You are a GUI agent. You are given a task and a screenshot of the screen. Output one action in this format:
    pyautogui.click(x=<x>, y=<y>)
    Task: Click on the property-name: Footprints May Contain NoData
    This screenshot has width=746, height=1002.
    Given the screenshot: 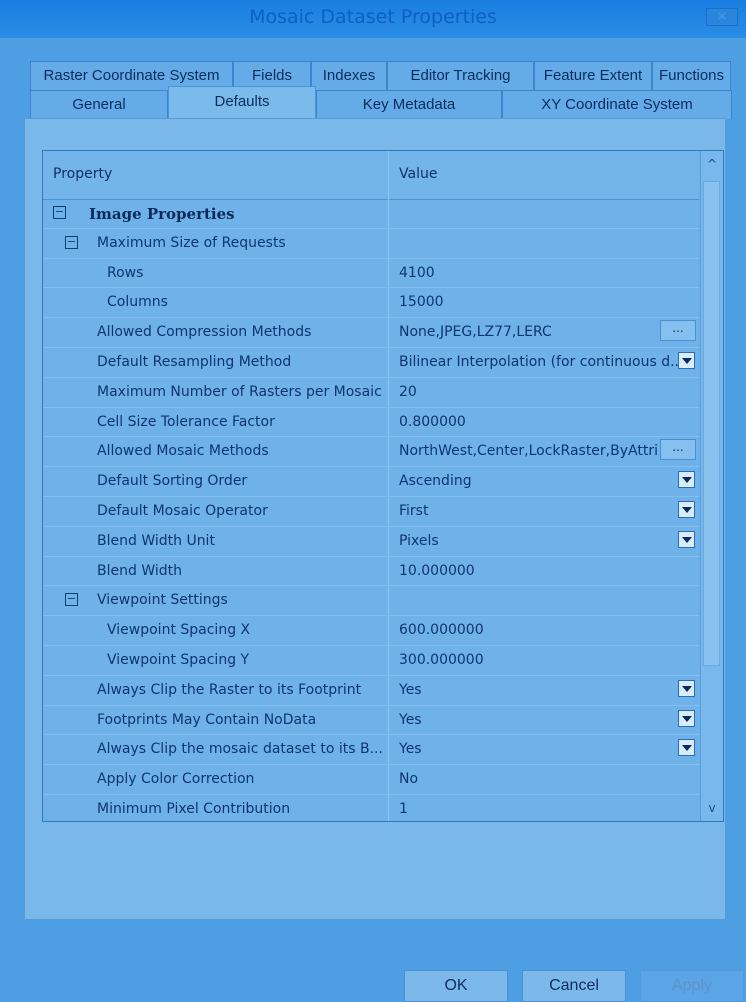 What is the action you would take?
    pyautogui.click(x=207, y=719)
    